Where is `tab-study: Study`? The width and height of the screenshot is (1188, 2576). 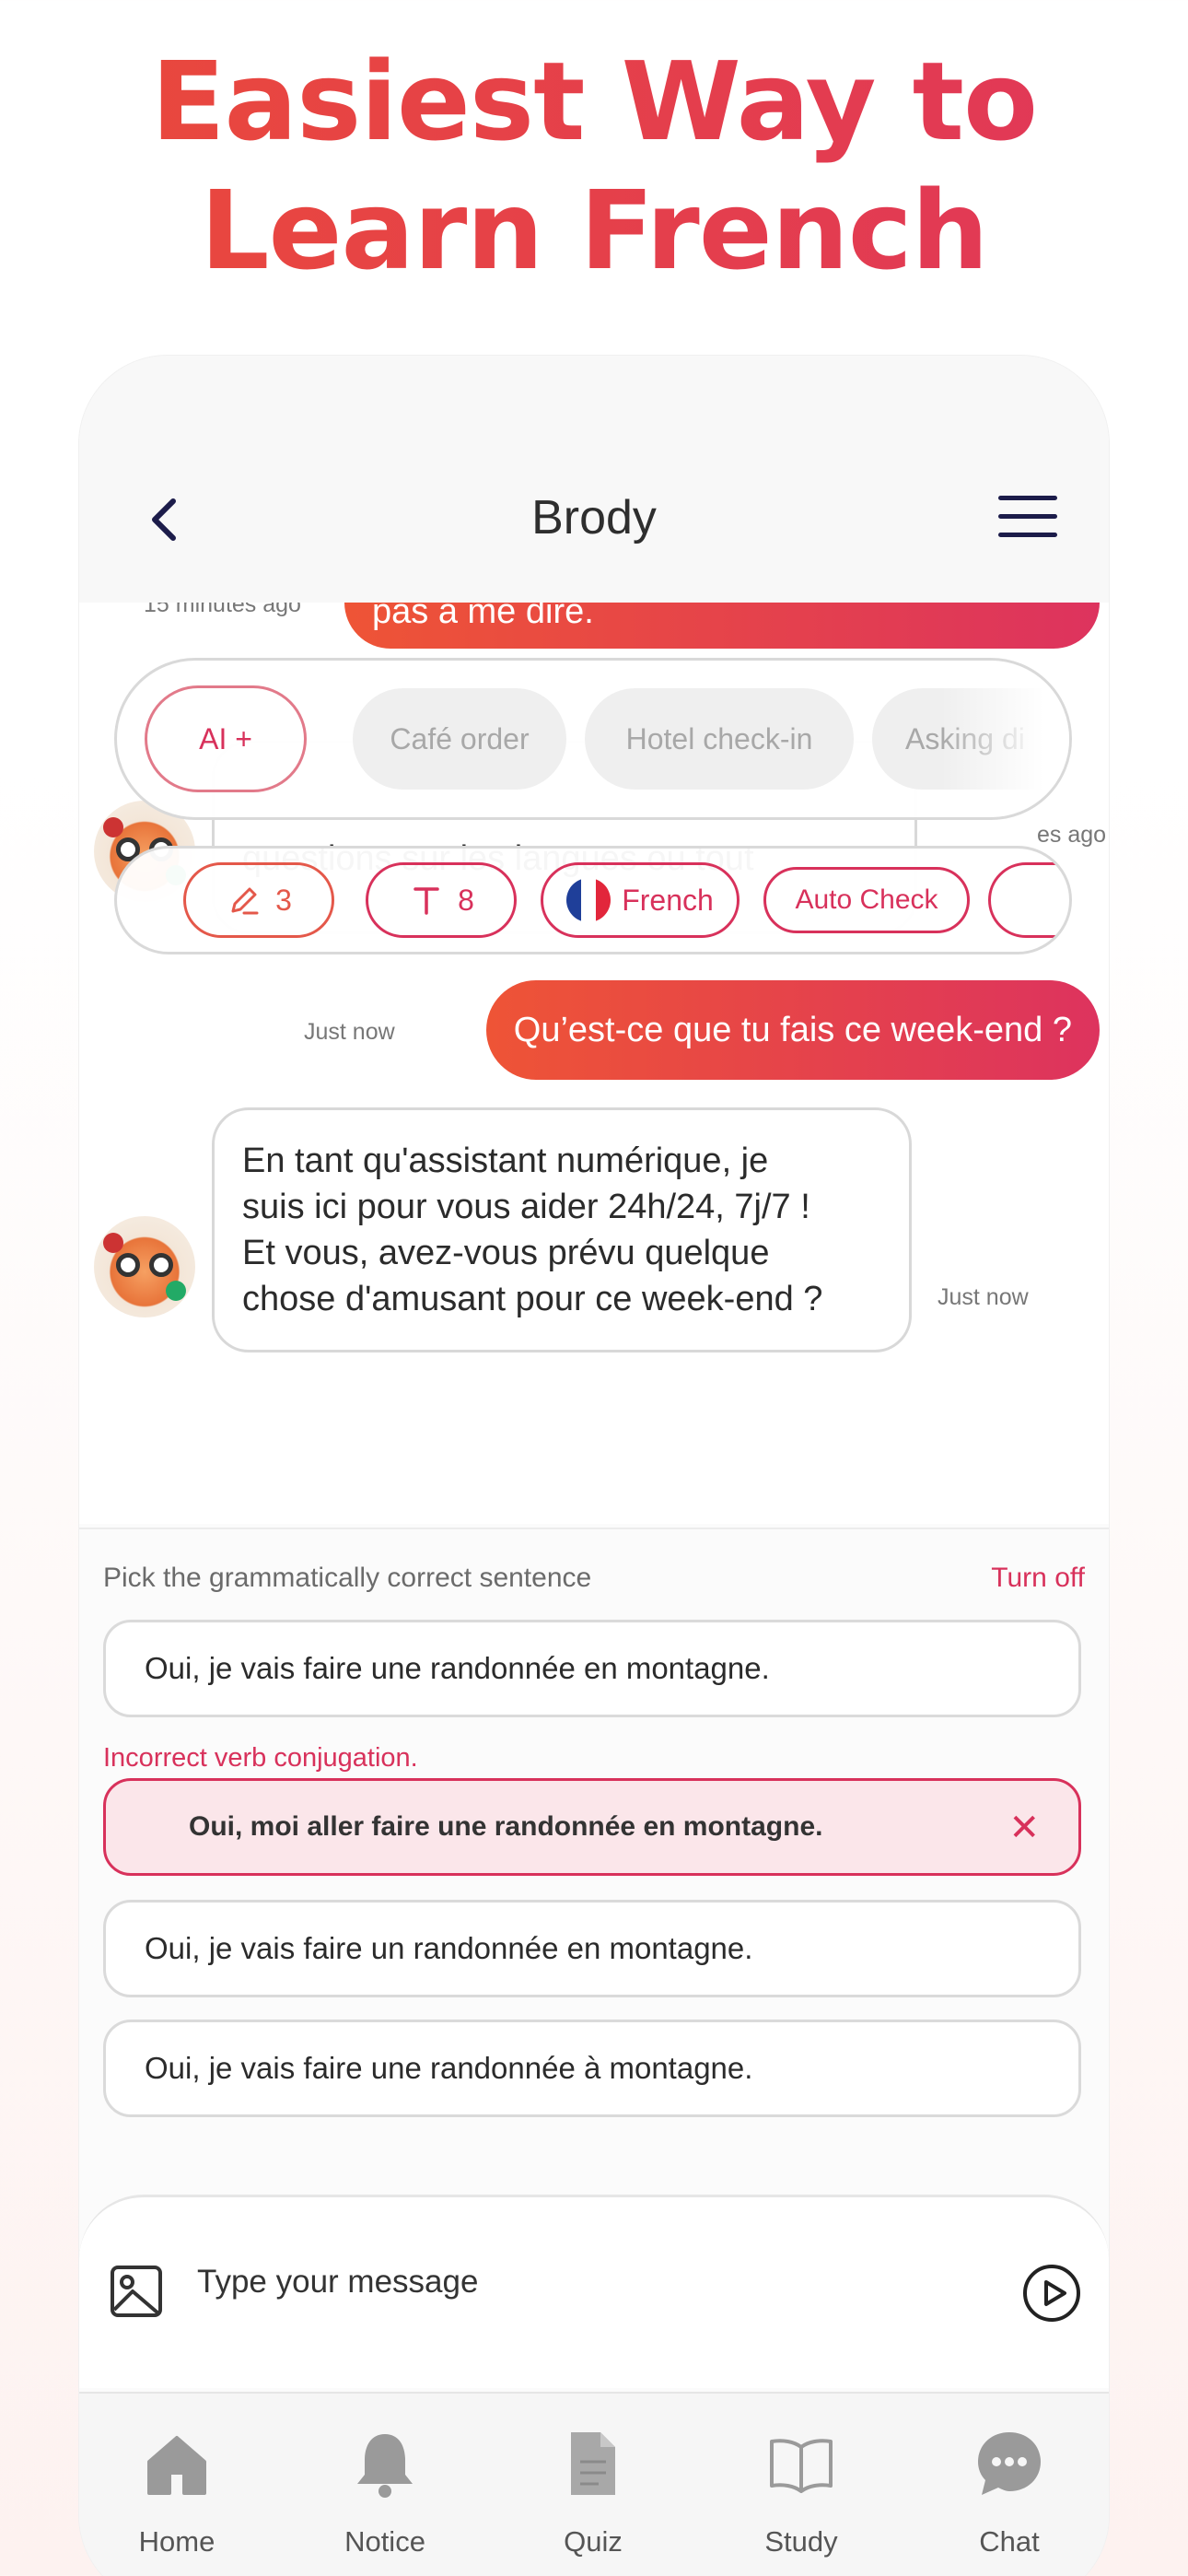
tab-study: Study is located at coordinates (801, 2492).